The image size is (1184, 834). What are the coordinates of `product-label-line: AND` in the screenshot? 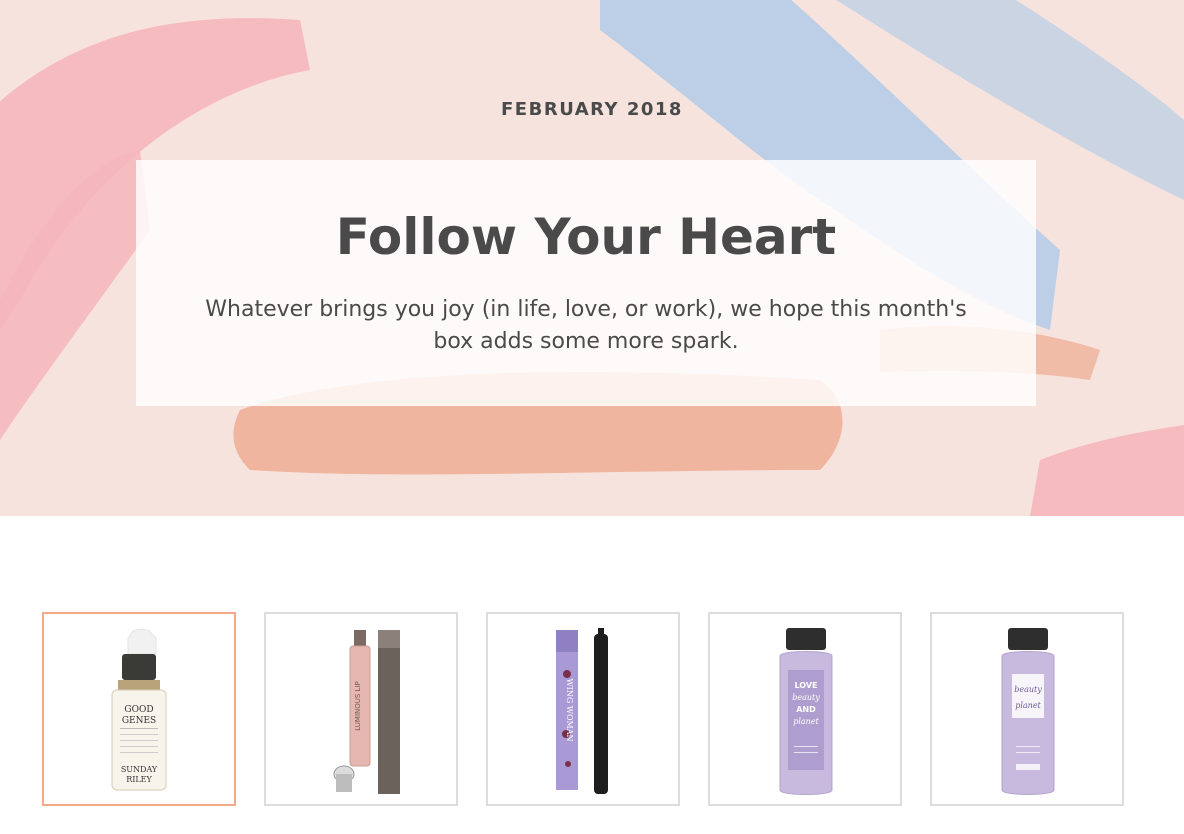 It's located at (806, 709).